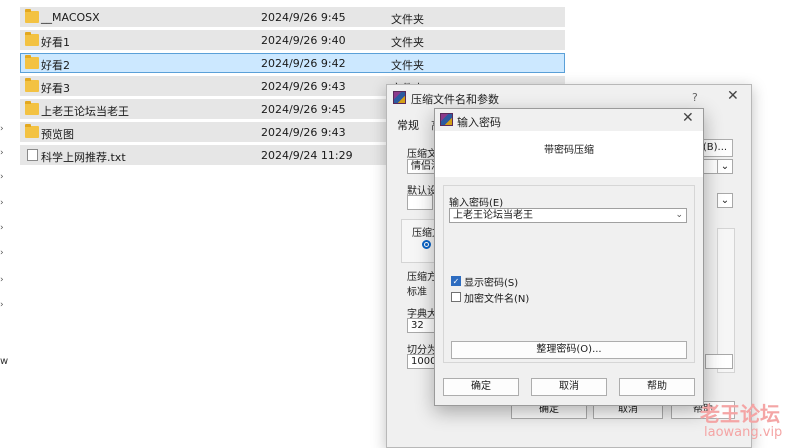 The image size is (800, 448). Describe the element at coordinates (70, 17) in the screenshot. I see `file-name: __MACOSX` at that location.